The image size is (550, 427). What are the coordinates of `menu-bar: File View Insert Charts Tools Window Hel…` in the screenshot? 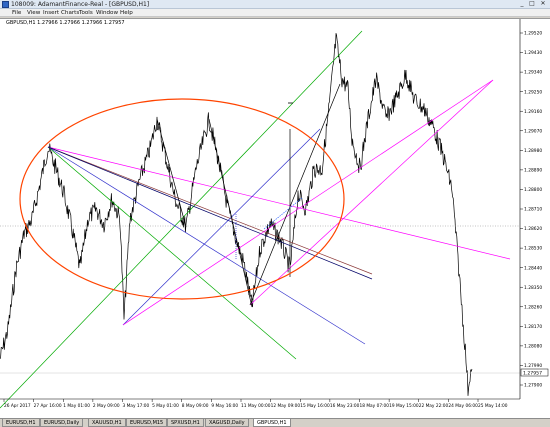 It's located at (275, 13).